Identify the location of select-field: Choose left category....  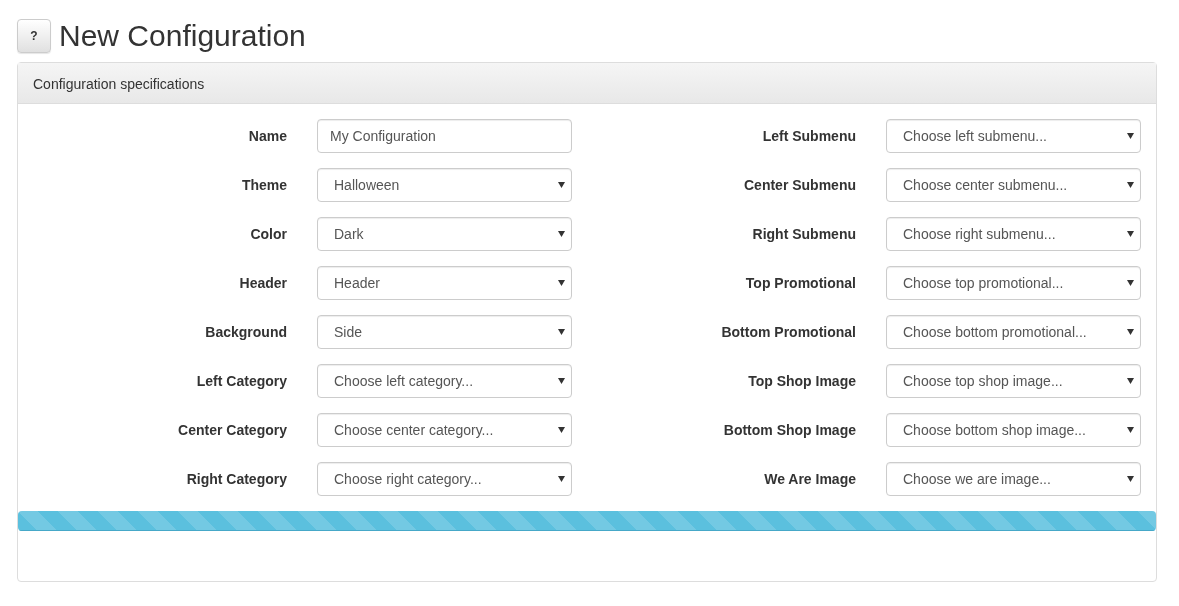
(444, 381).